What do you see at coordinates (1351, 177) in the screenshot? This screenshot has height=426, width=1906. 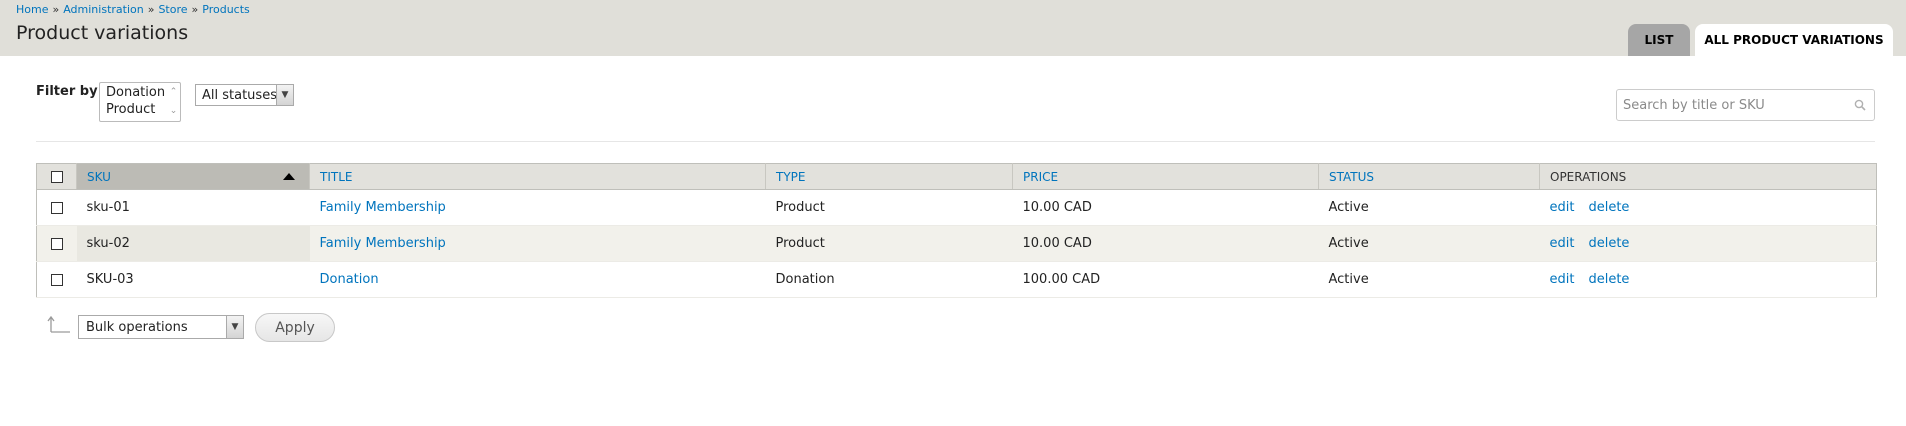 I see `status-sort-link: STATUS` at bounding box center [1351, 177].